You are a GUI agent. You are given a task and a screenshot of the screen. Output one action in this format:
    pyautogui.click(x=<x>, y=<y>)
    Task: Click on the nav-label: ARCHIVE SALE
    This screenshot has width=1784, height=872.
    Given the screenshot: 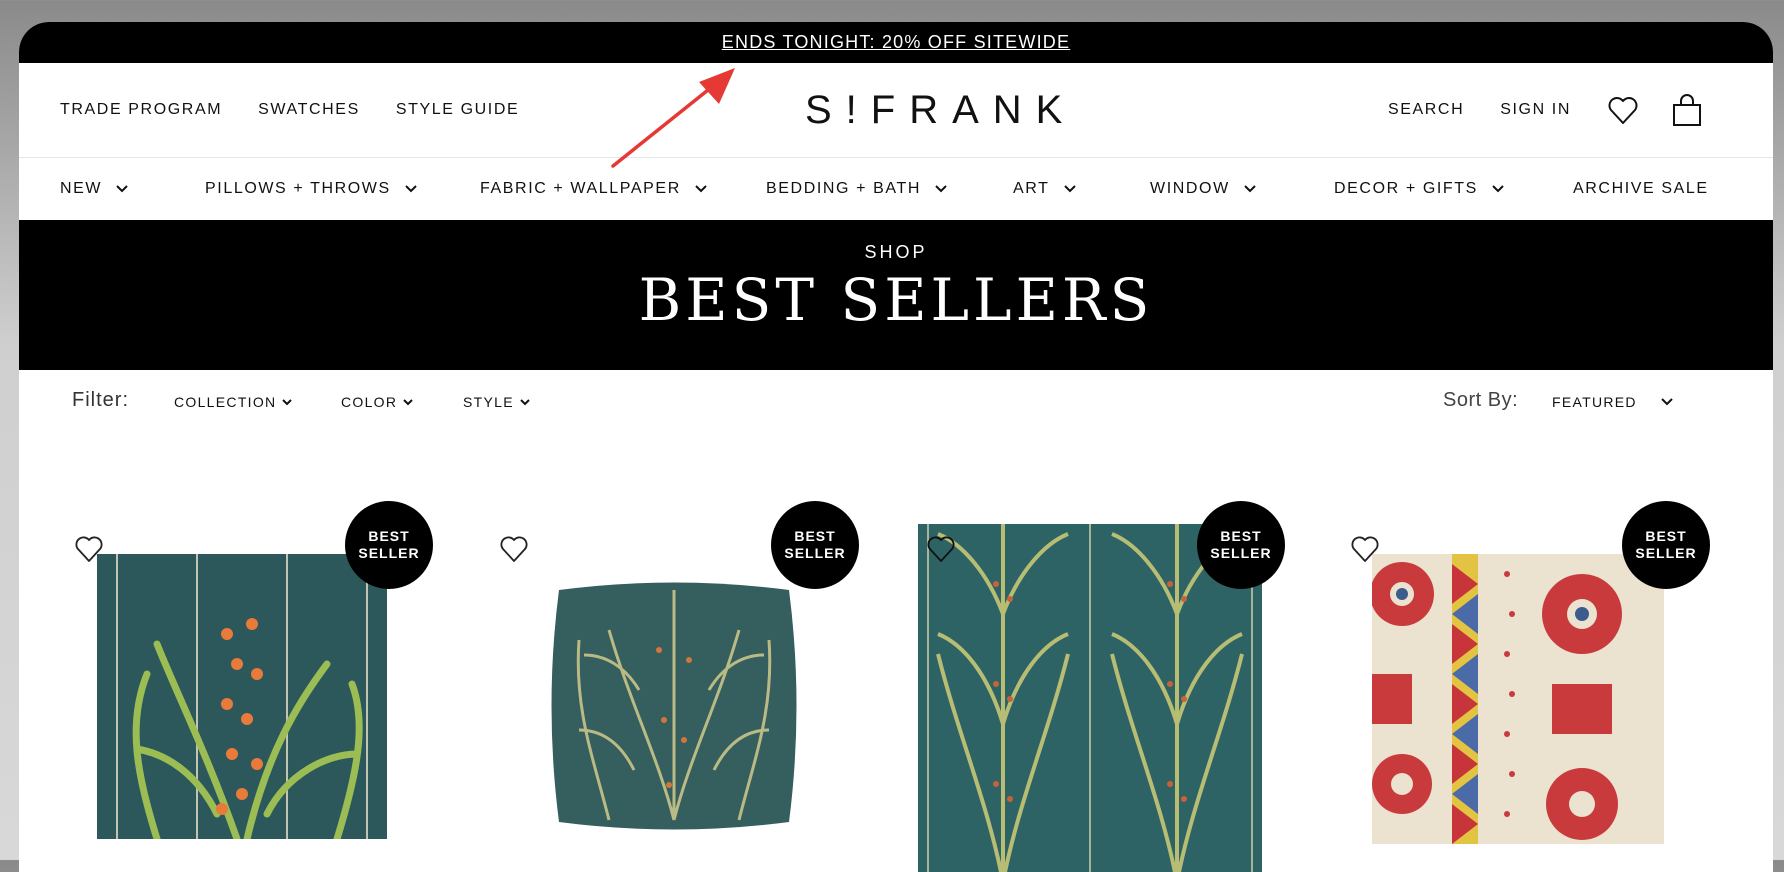 What is the action you would take?
    pyautogui.click(x=1641, y=188)
    